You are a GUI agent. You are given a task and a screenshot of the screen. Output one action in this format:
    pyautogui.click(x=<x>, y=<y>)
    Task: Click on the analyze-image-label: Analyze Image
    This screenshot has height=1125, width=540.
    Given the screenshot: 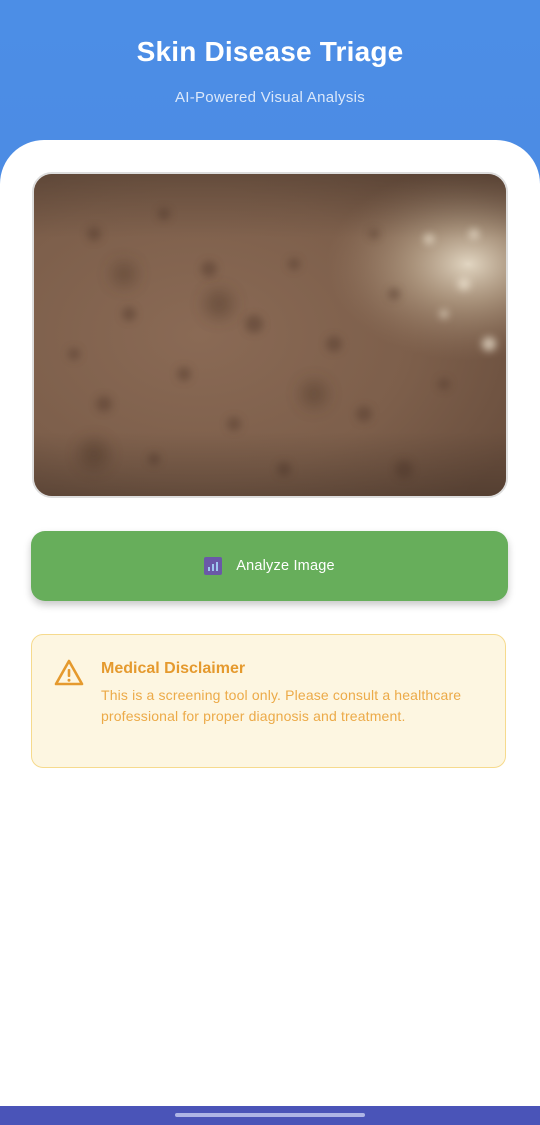 What is the action you would take?
    pyautogui.click(x=285, y=566)
    